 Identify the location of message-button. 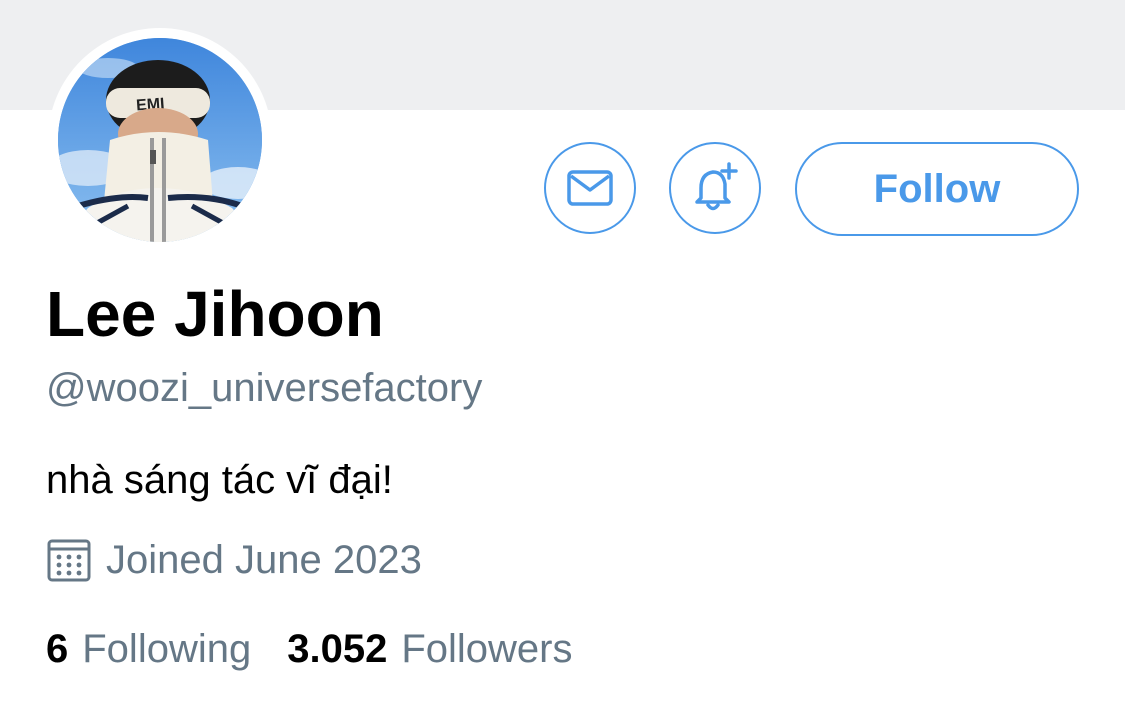
(590, 188).